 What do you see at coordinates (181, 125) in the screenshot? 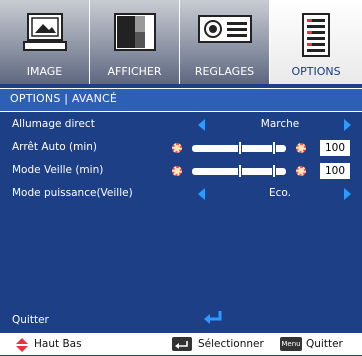
I see `setting-row-allumage-direct: Allumage direct Marche` at bounding box center [181, 125].